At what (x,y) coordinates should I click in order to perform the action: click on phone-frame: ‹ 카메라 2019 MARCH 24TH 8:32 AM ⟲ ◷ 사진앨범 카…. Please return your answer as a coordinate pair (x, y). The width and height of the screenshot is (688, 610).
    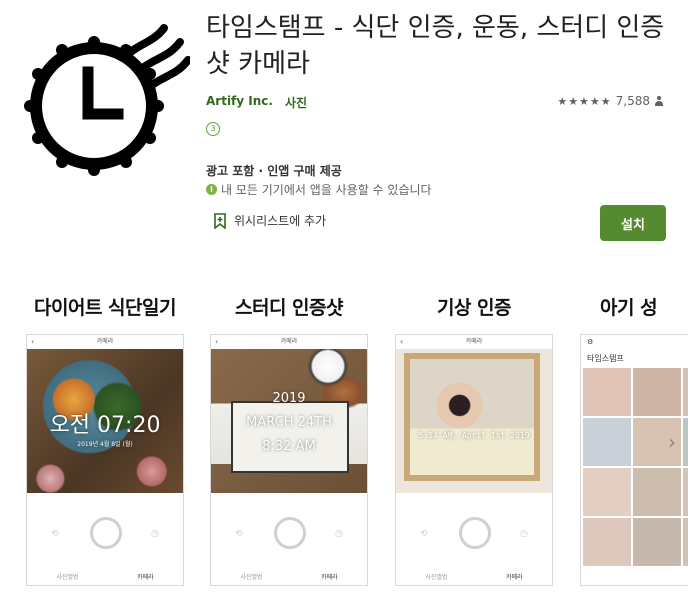
    Looking at the image, I should click on (289, 460).